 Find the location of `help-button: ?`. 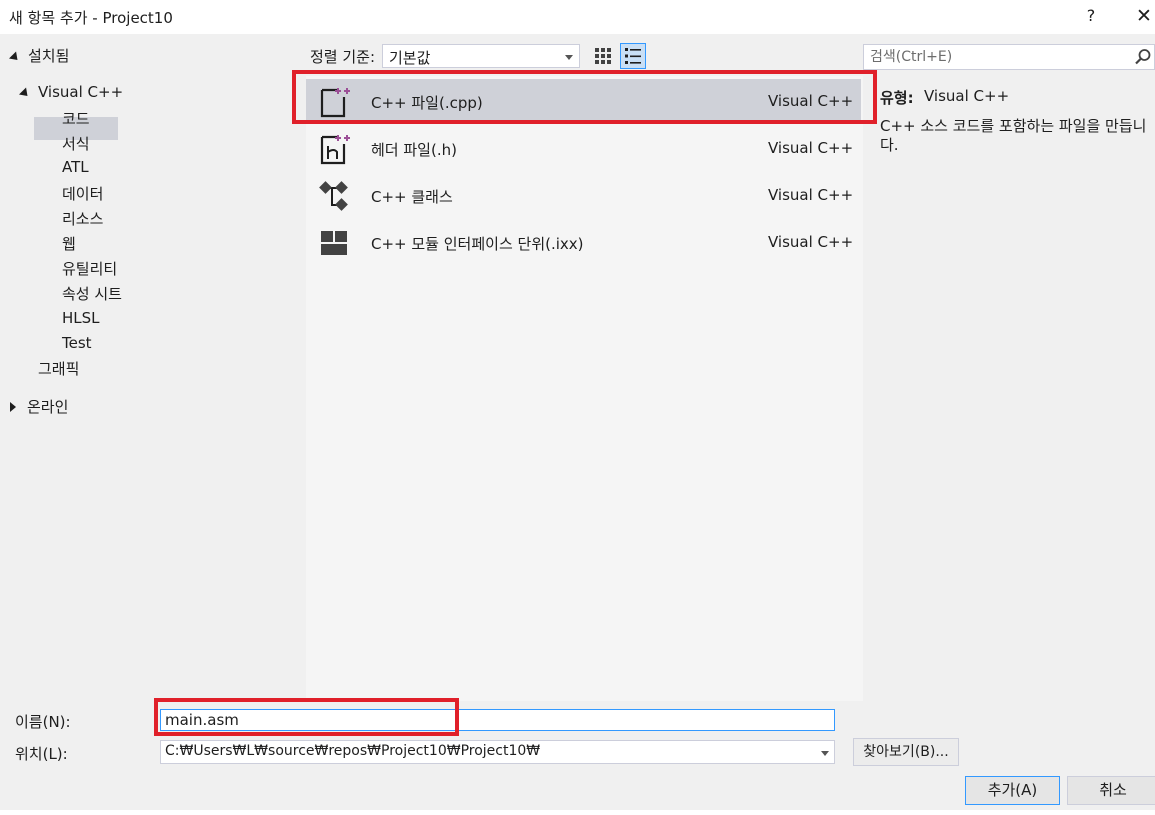

help-button: ? is located at coordinates (1091, 16).